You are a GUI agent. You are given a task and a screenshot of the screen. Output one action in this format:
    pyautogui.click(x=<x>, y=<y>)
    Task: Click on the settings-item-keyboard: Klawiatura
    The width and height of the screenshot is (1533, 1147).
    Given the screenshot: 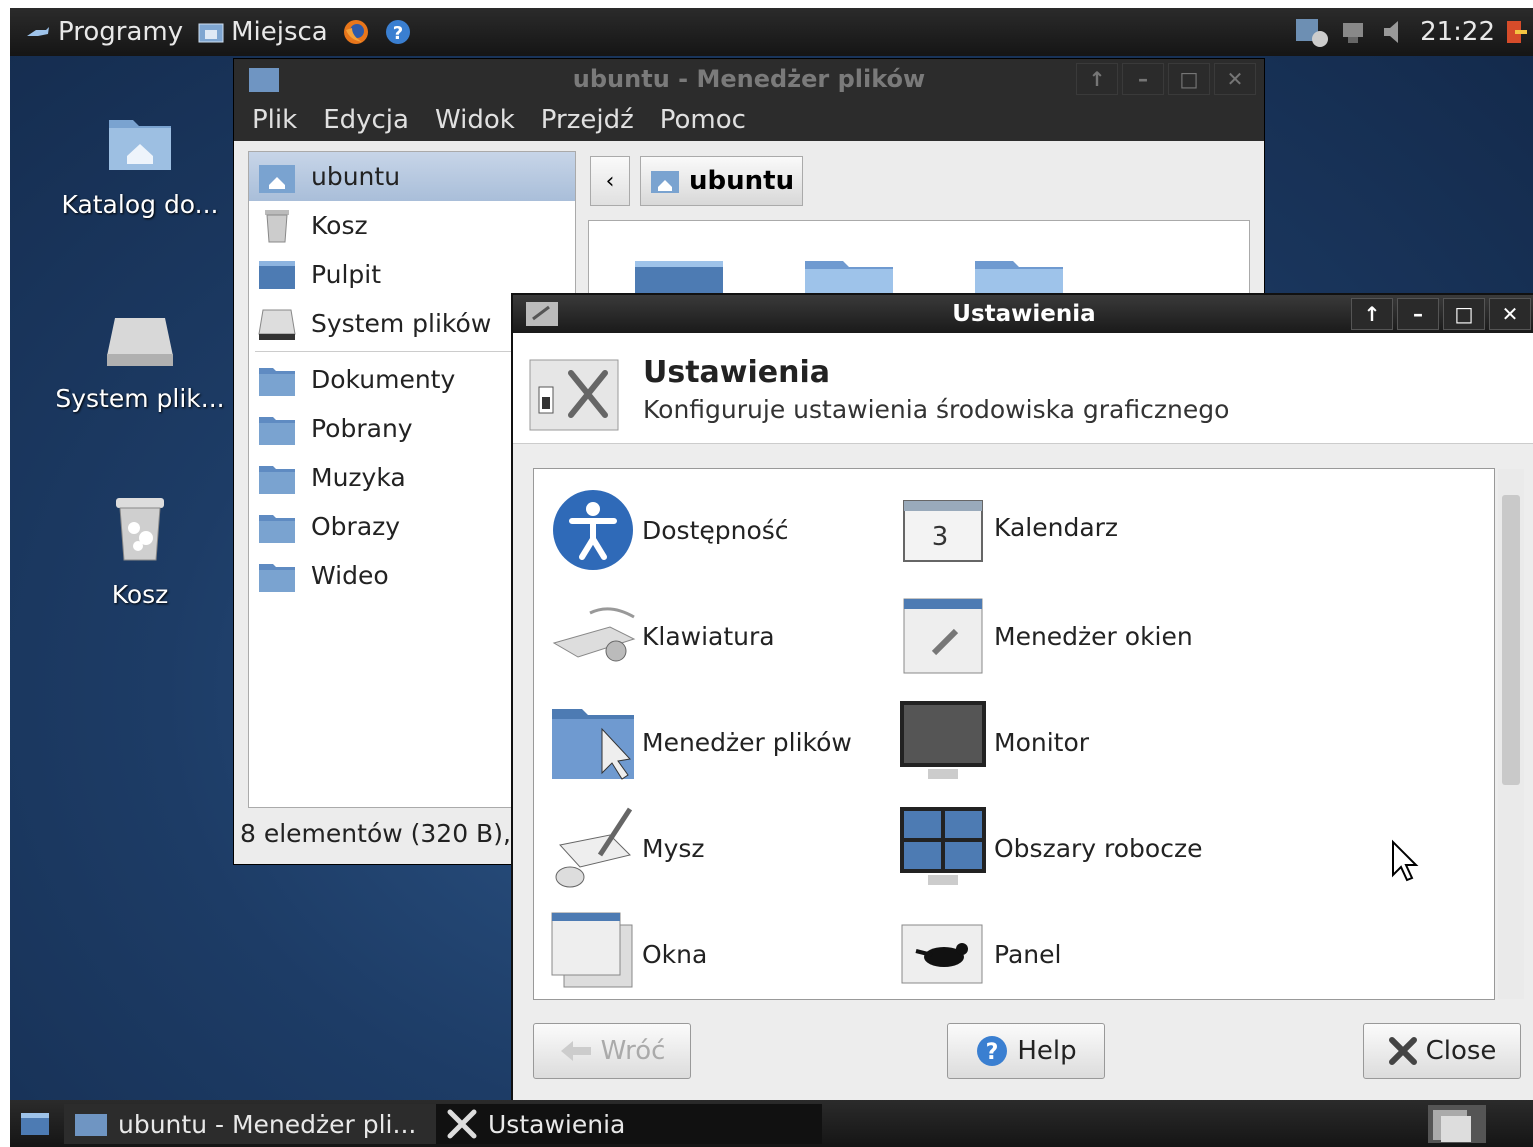 What is the action you would take?
    pyautogui.click(x=662, y=636)
    